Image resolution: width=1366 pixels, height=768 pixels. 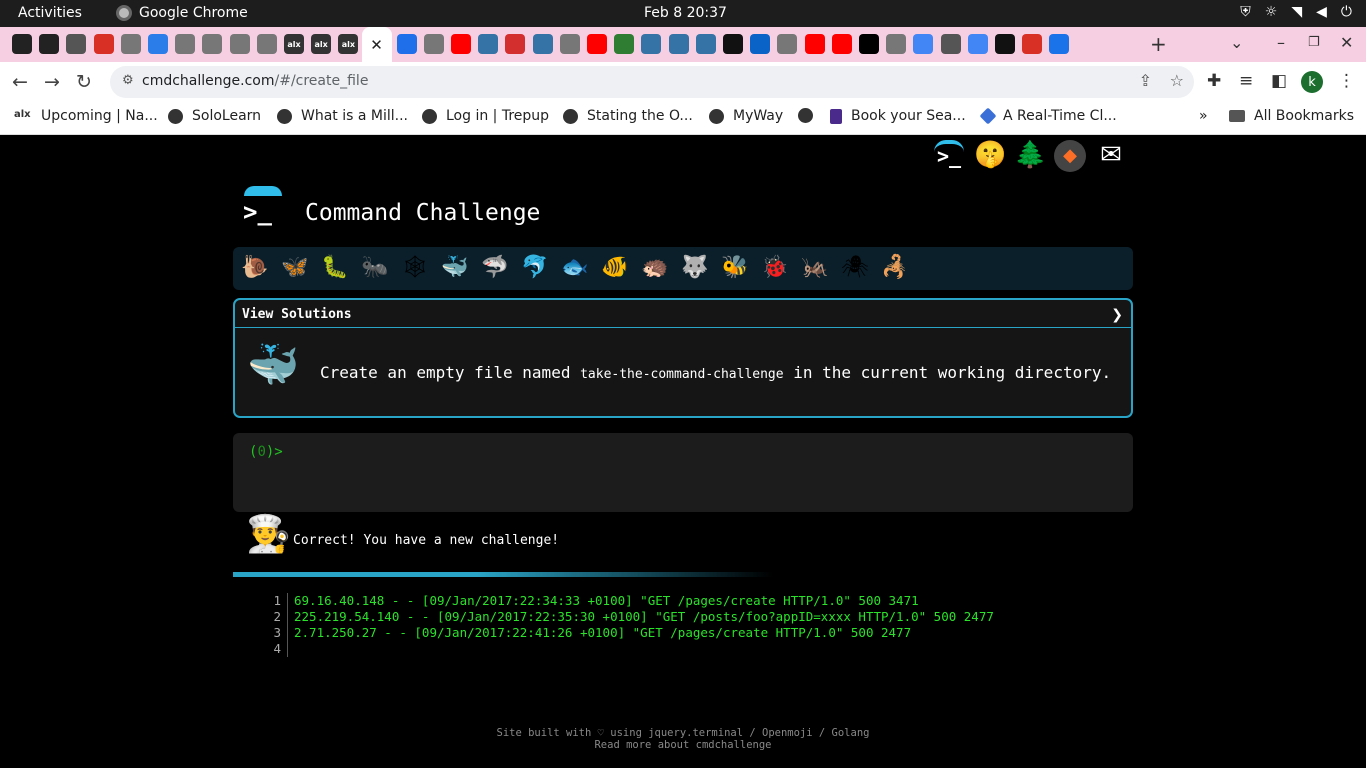 What do you see at coordinates (406, 44) in the screenshot?
I see `edge-tab-icon` at bounding box center [406, 44].